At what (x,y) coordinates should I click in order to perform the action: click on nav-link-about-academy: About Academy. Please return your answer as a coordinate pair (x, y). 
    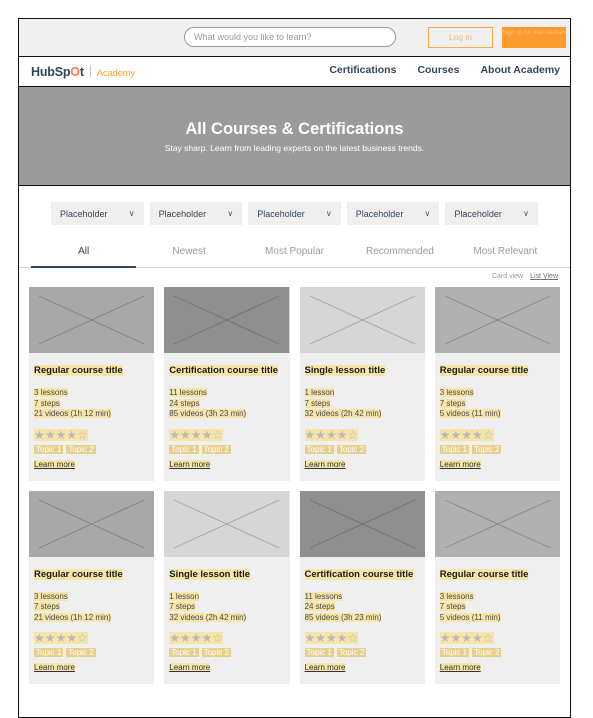
    Looking at the image, I should click on (520, 70).